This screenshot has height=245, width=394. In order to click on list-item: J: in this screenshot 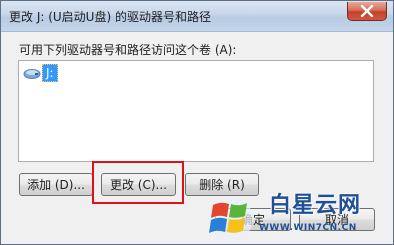, I will do `click(40, 73)`.